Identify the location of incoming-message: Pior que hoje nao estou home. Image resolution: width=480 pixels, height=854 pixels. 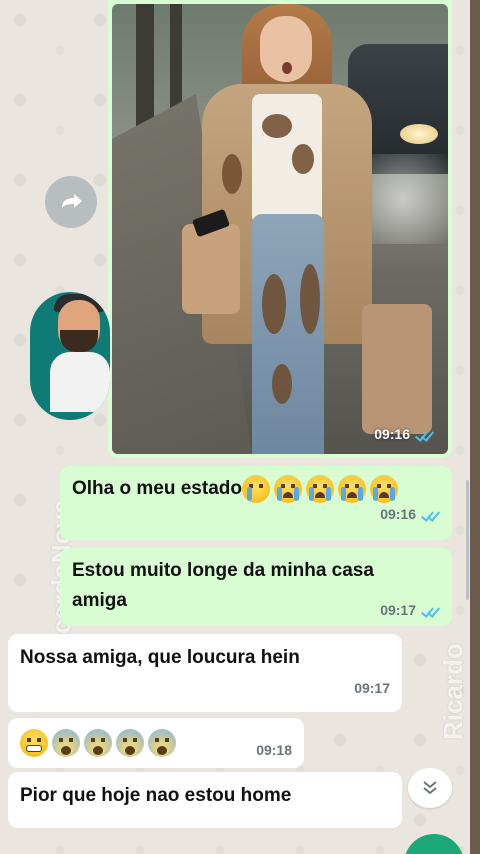
(205, 800).